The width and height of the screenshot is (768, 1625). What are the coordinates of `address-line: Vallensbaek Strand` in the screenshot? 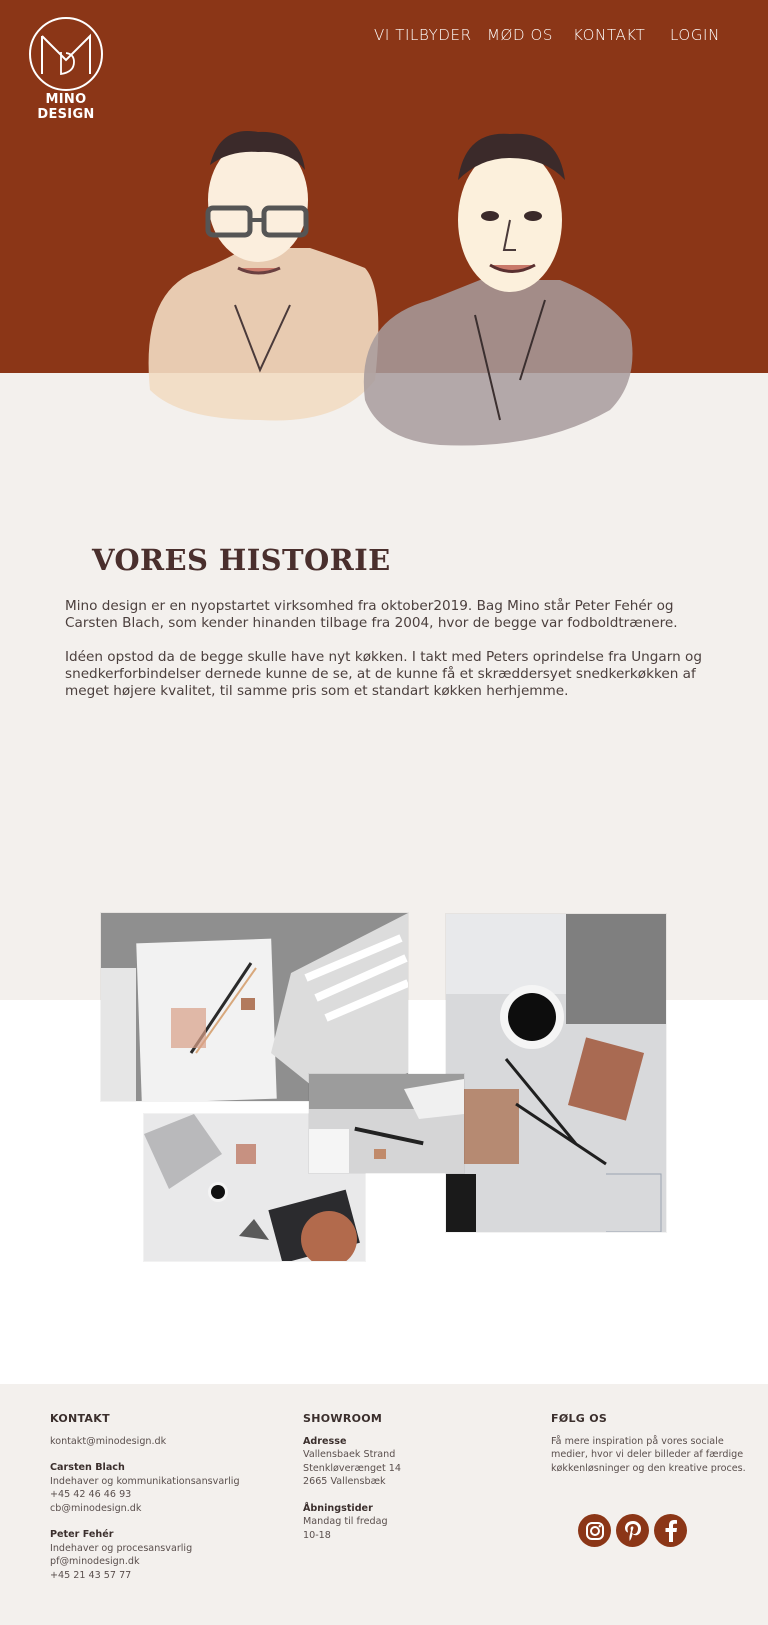 It's located at (349, 1454).